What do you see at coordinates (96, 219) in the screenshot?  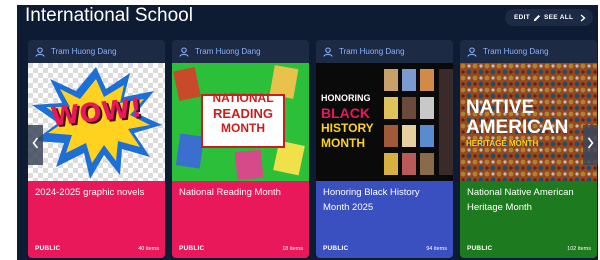 I see `card-body: 2024-2025 graphic novels PUBLIC 40 items` at bounding box center [96, 219].